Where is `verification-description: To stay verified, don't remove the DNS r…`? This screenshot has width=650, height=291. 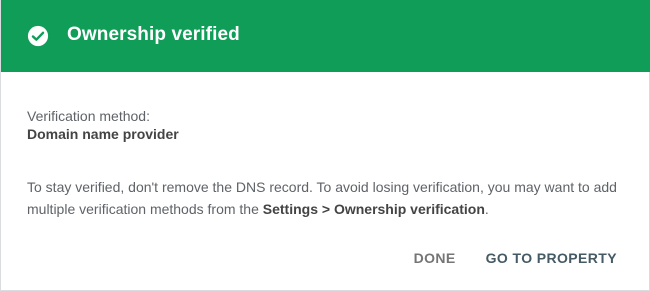
verification-description: To stay verified, don't remove the DNS r… is located at coordinates (327, 198).